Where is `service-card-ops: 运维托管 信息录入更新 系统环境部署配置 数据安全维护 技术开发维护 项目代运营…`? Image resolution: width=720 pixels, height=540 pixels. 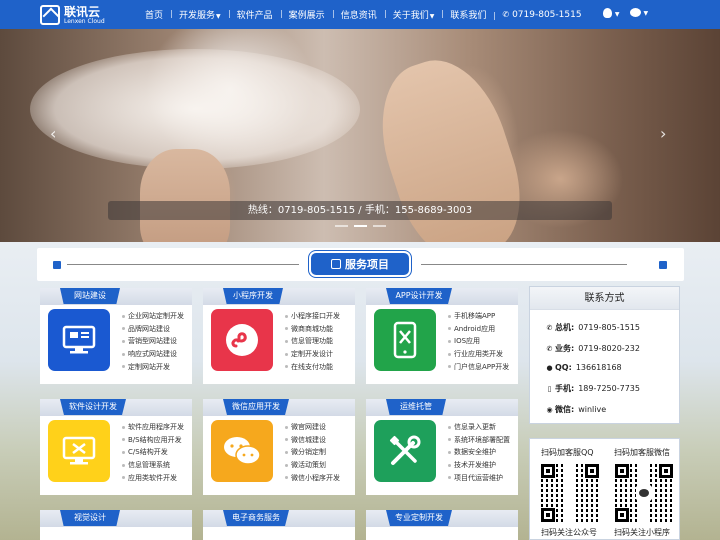
service-card-ops: 运维托管 信息录入更新 系统环境部署配置 数据安全维护 技术开发维护 项目代运营… is located at coordinates (442, 447).